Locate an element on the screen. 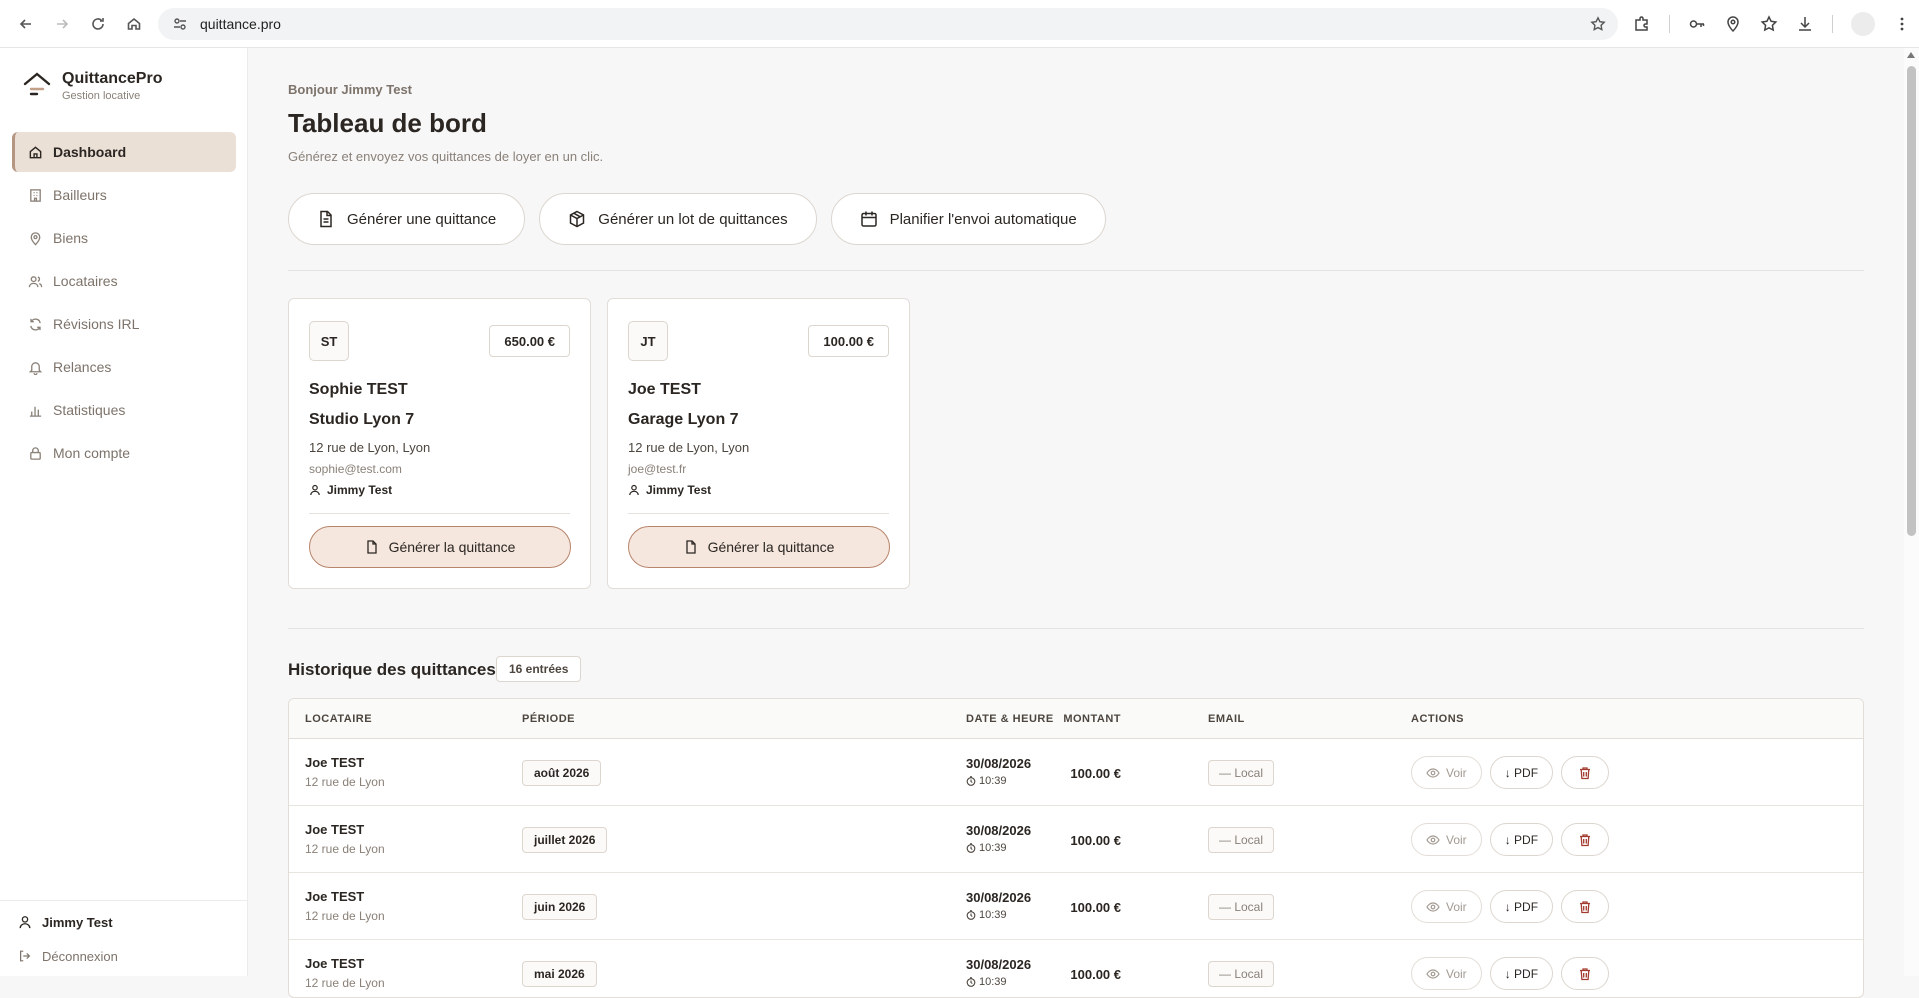 The height and width of the screenshot is (998, 1919). owner: Jimmy Test is located at coordinates (350, 490).